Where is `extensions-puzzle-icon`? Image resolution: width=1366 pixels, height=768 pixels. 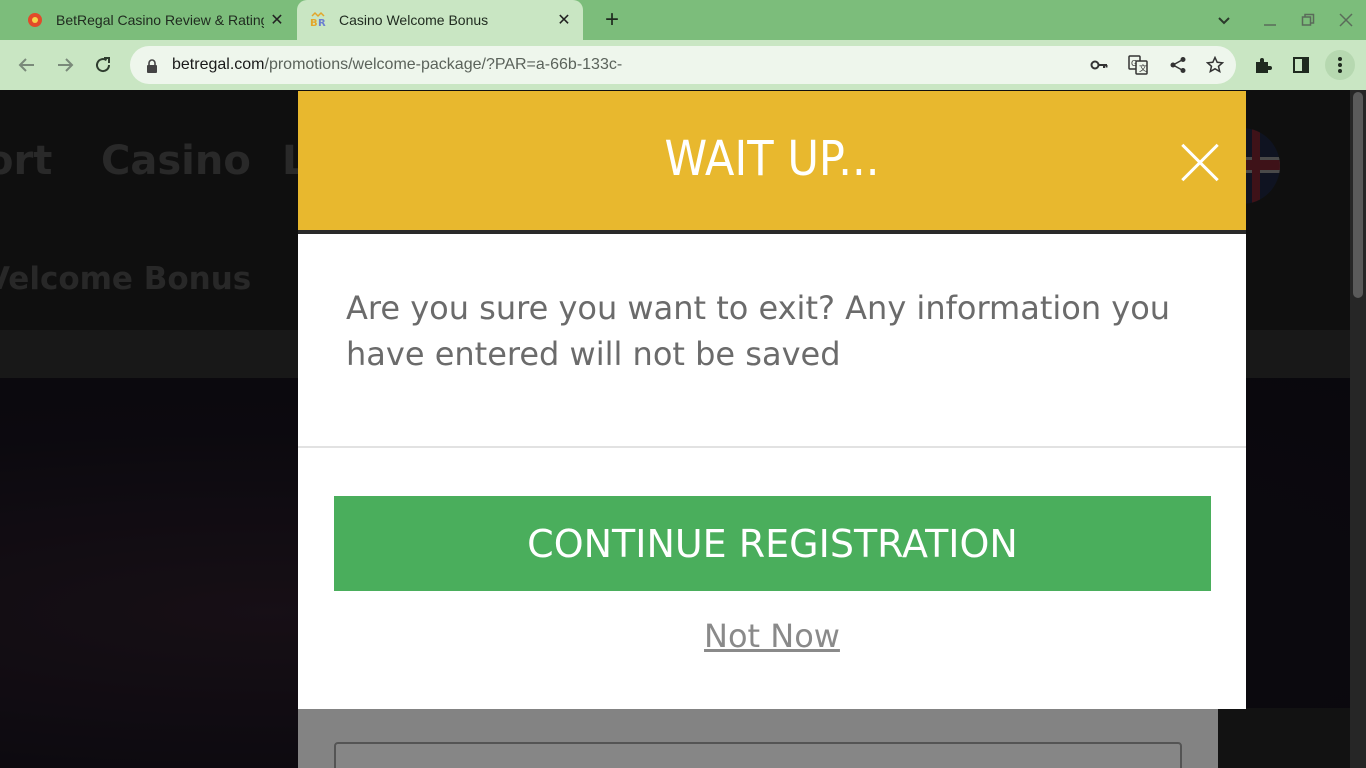 extensions-puzzle-icon is located at coordinates (1263, 65).